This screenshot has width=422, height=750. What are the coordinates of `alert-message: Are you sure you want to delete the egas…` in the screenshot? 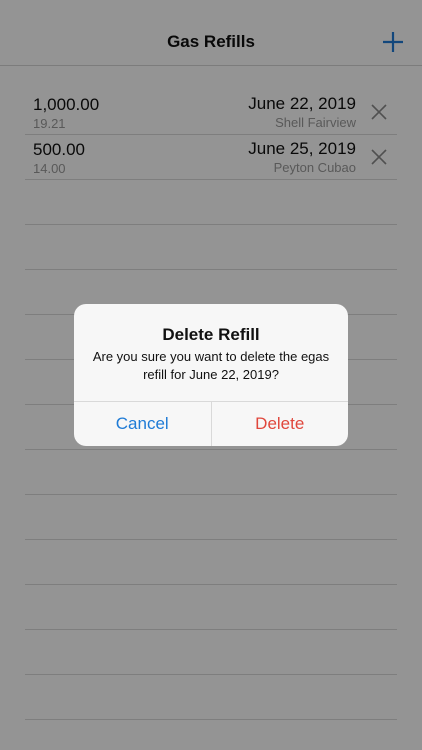 It's located at (211, 365).